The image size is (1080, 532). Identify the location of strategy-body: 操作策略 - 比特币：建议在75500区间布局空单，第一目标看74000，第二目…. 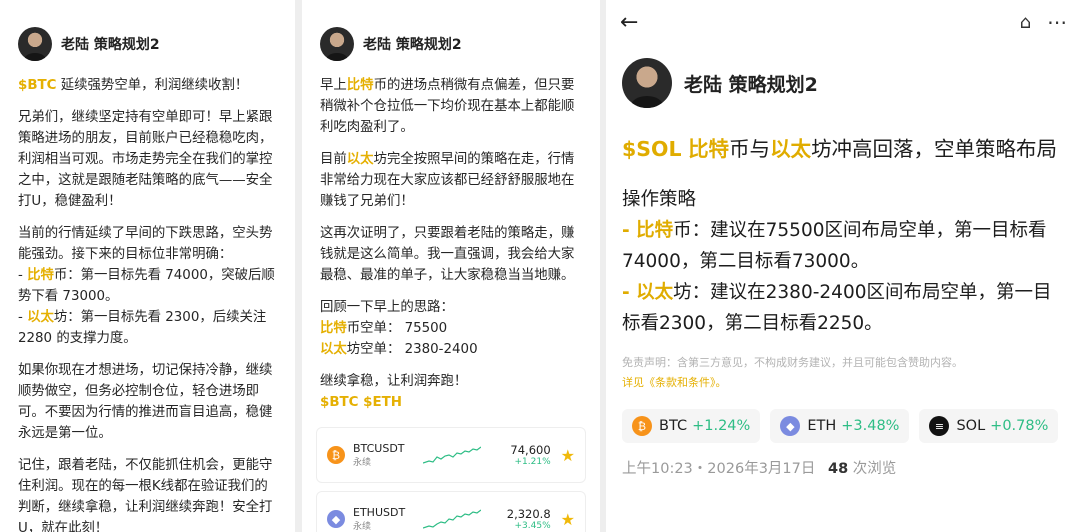
(843, 261).